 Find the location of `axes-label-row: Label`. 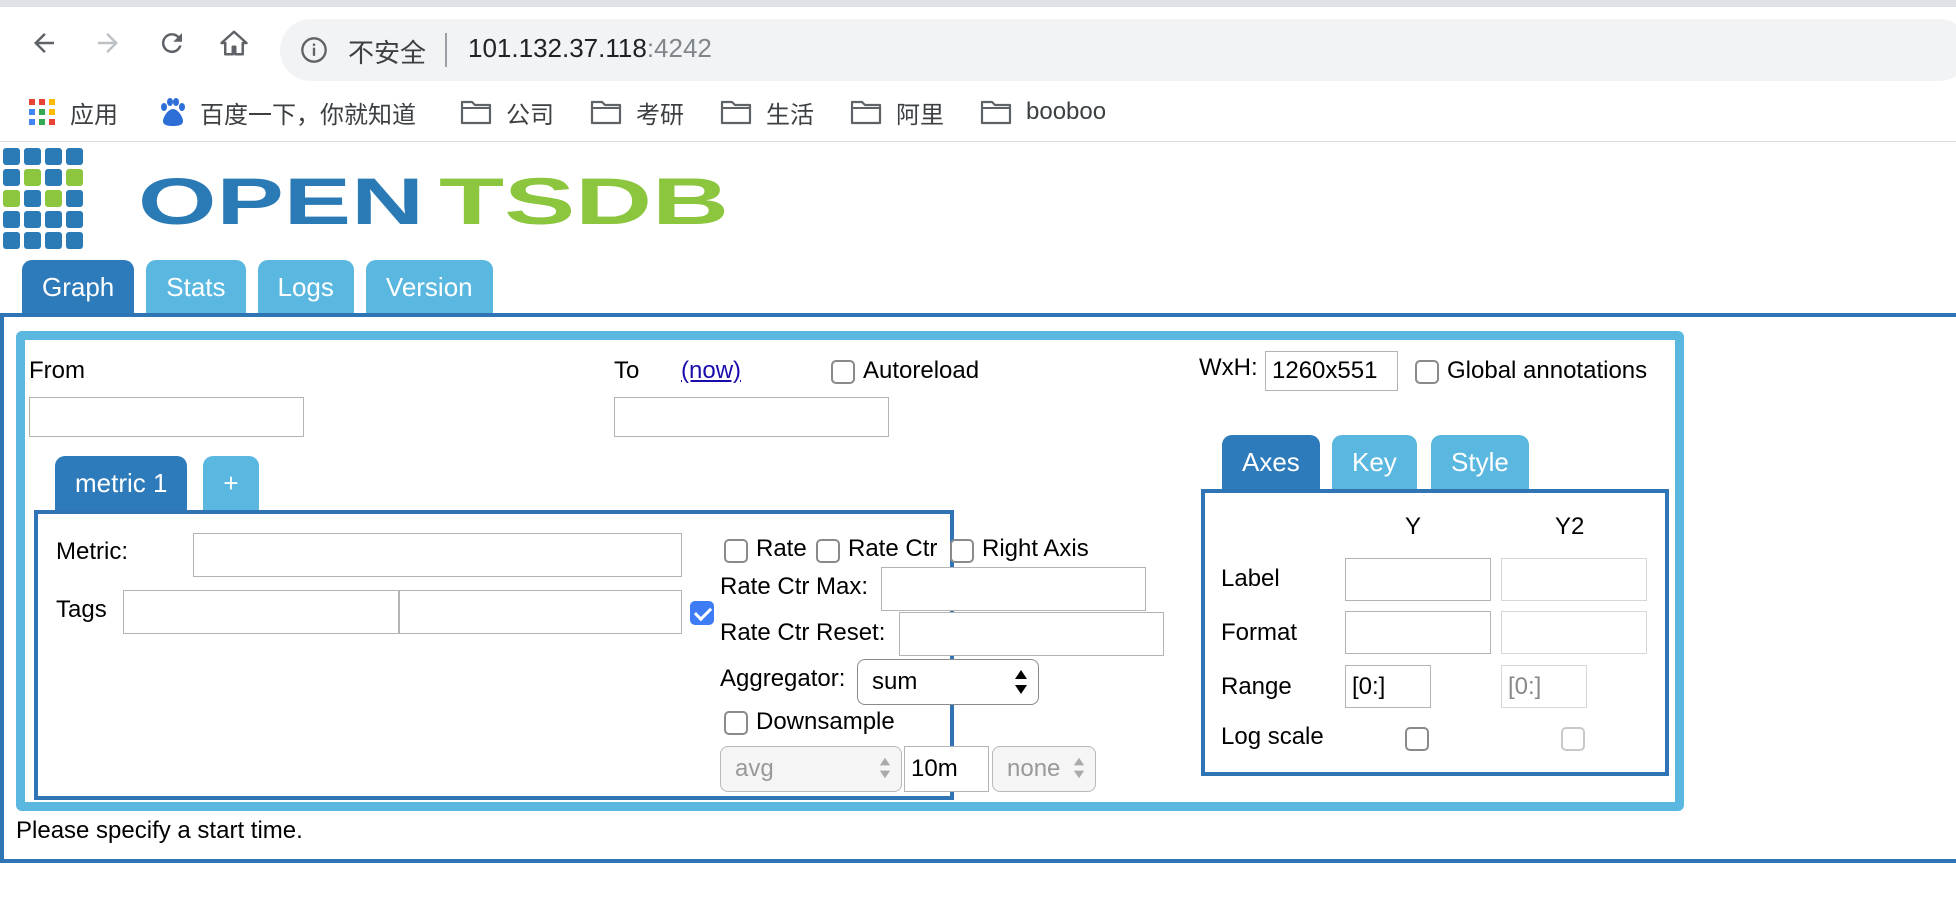

axes-label-row: Label is located at coordinates (1250, 578).